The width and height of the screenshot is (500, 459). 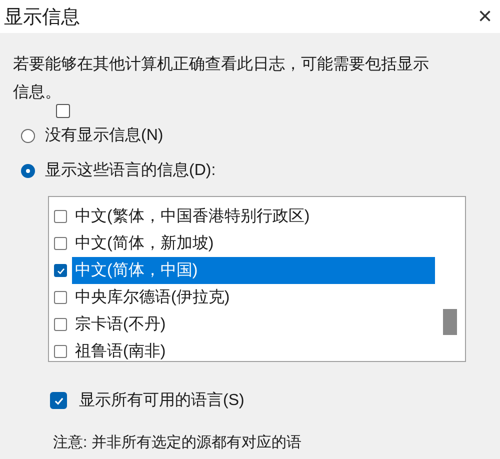 I want to click on language-item: 宗卡语(不丹), so click(x=253, y=324).